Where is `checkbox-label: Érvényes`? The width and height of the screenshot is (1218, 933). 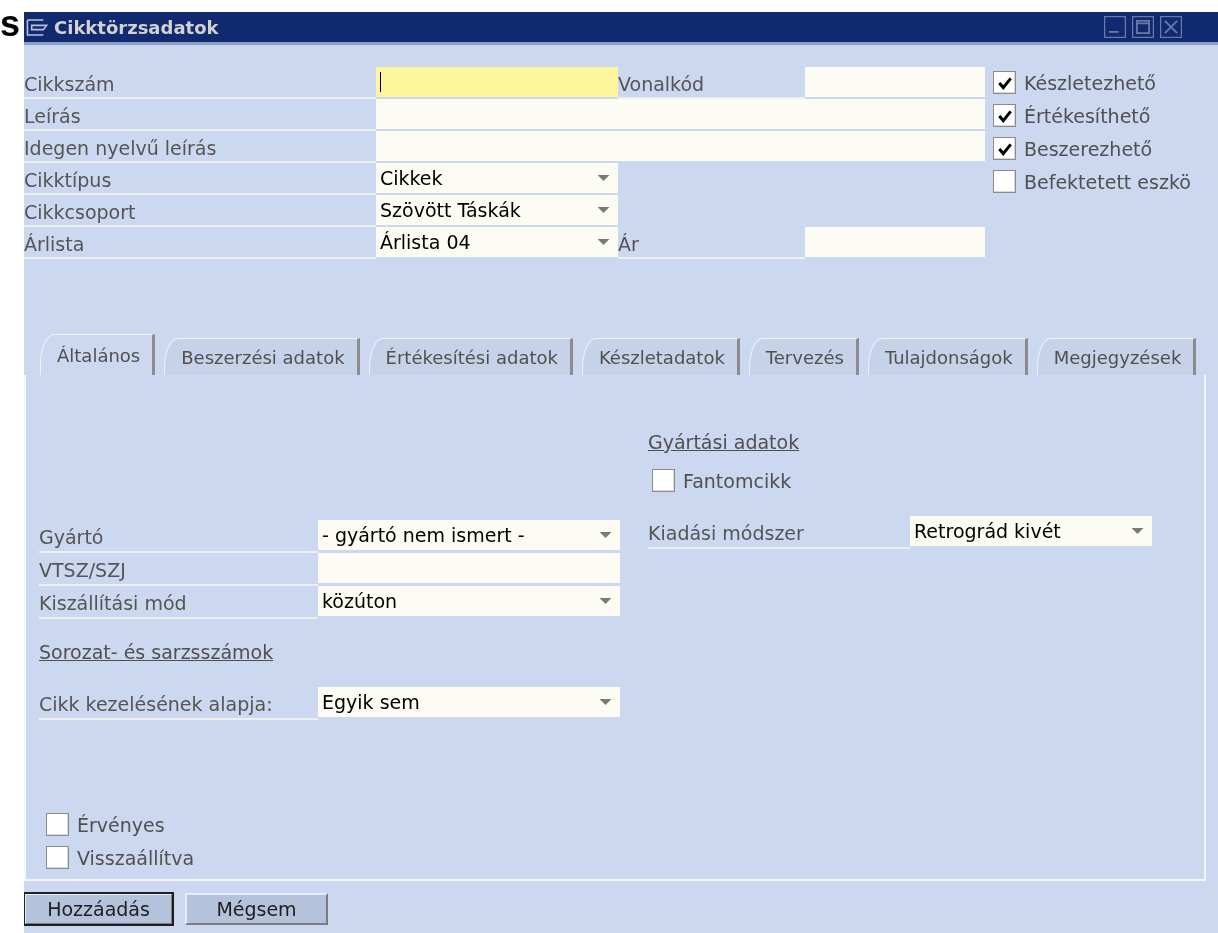 checkbox-label: Érvényes is located at coordinates (121, 824).